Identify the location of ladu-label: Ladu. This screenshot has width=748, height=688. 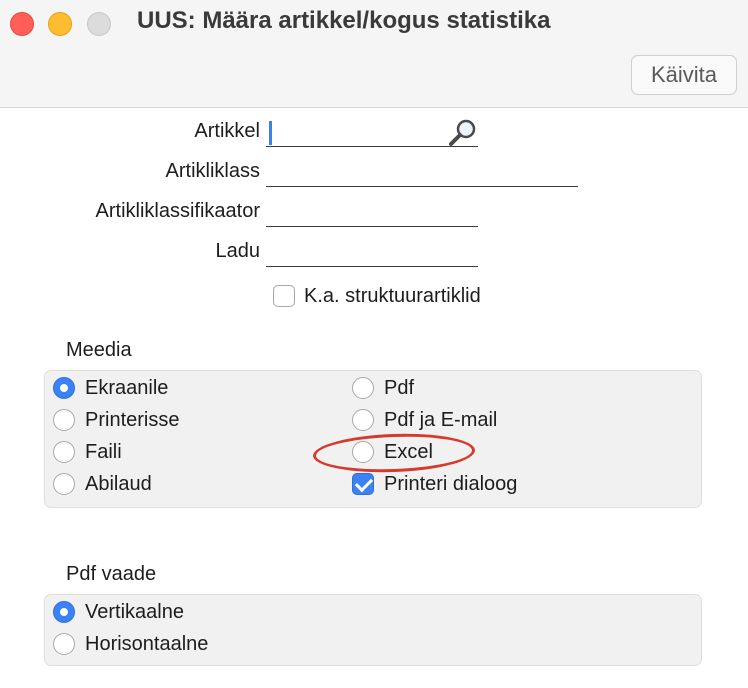
(238, 251).